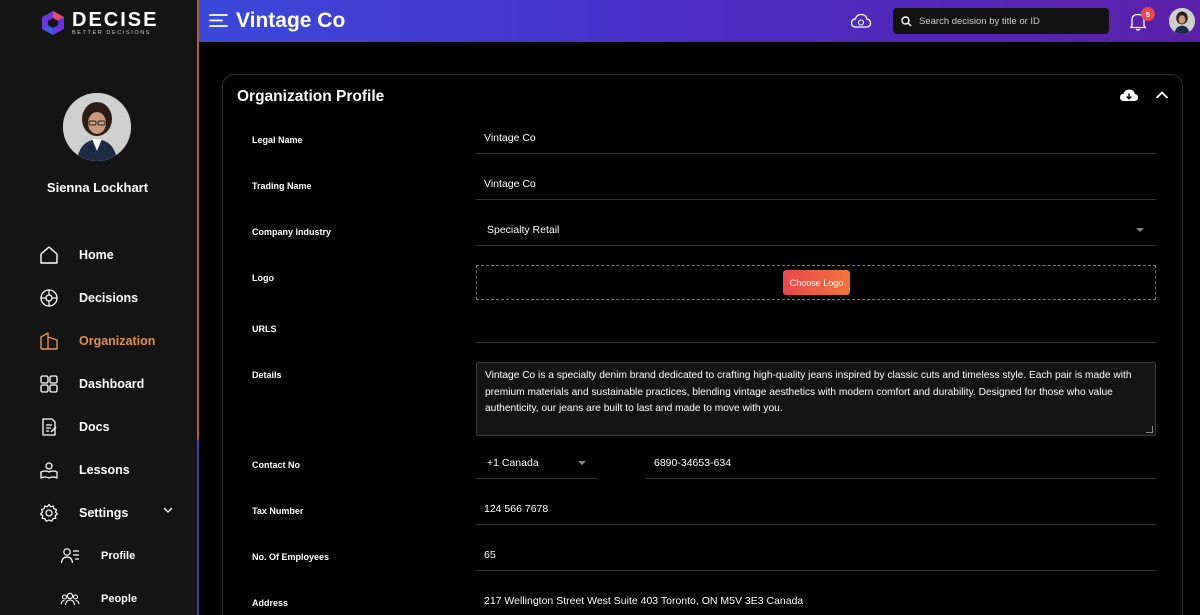  What do you see at coordinates (94, 426) in the screenshot?
I see `sidebar-item-label: Docs` at bounding box center [94, 426].